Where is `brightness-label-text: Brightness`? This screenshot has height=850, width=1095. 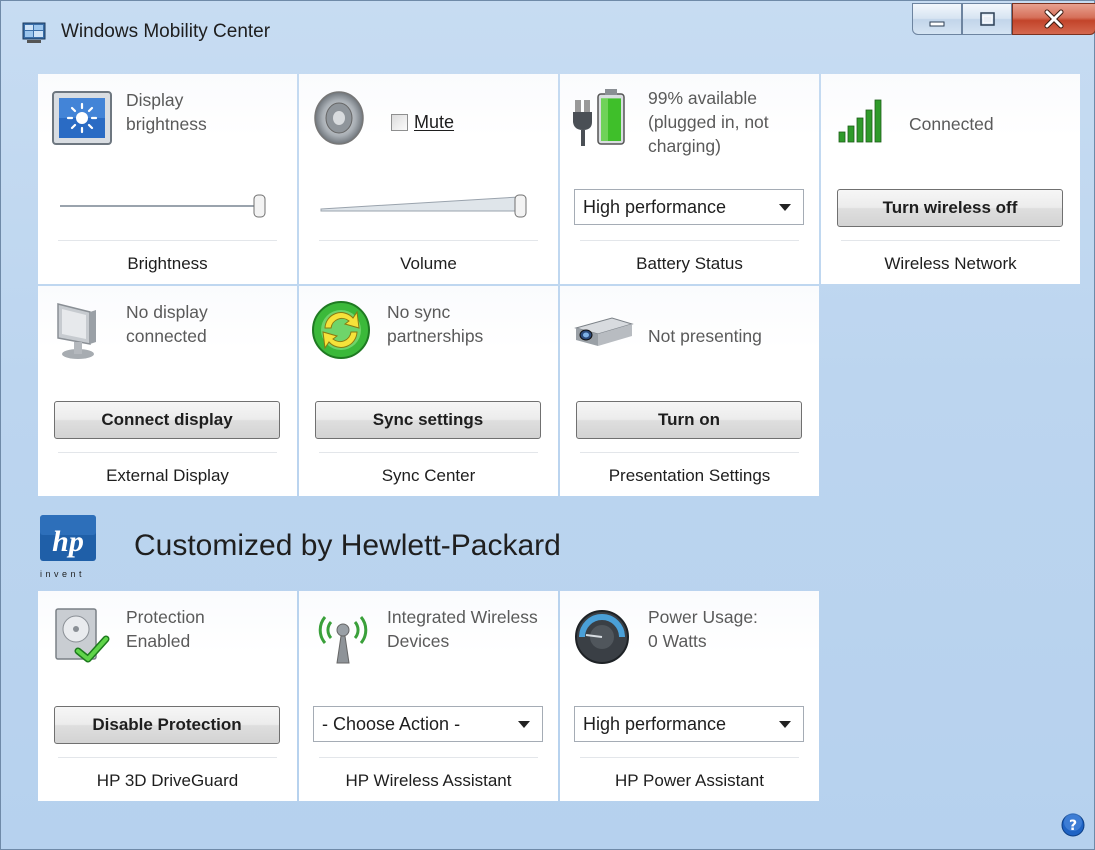
brightness-label-text: Brightness is located at coordinates (167, 263).